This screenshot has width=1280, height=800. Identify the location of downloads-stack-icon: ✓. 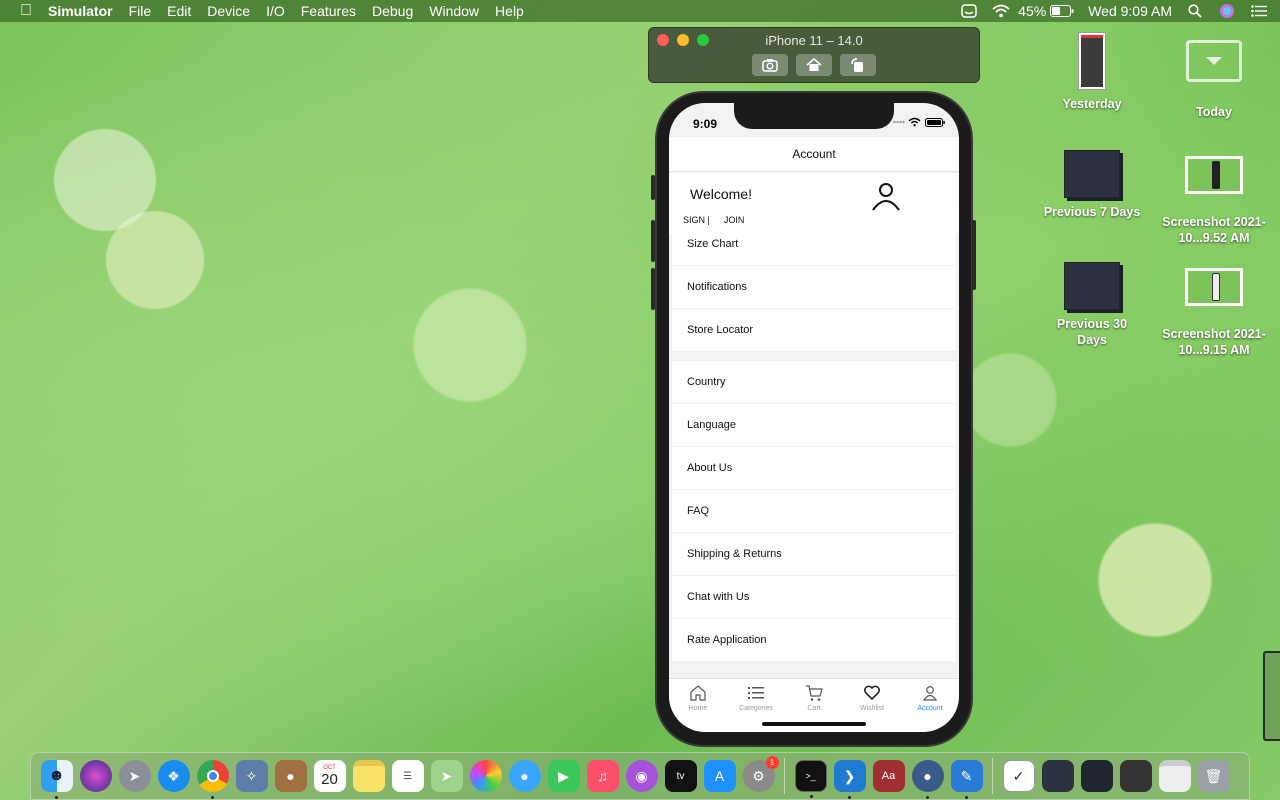
(1018, 776).